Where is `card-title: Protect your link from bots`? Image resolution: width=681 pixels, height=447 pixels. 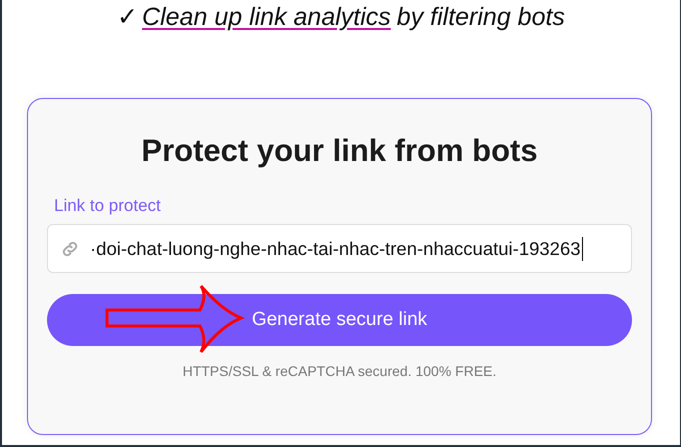 card-title: Protect your link from bots is located at coordinates (339, 151).